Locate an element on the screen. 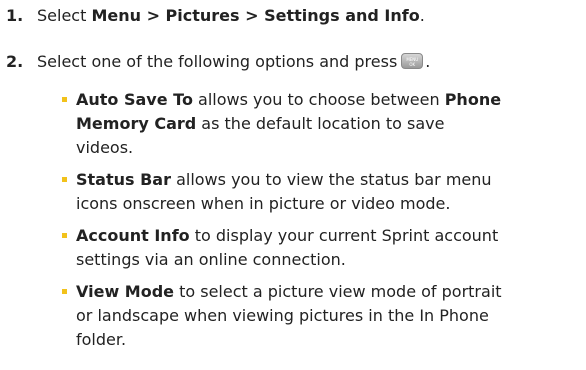 This screenshot has width=586, height=370. menu-ok-key-icon: MENU OK is located at coordinates (412, 61).